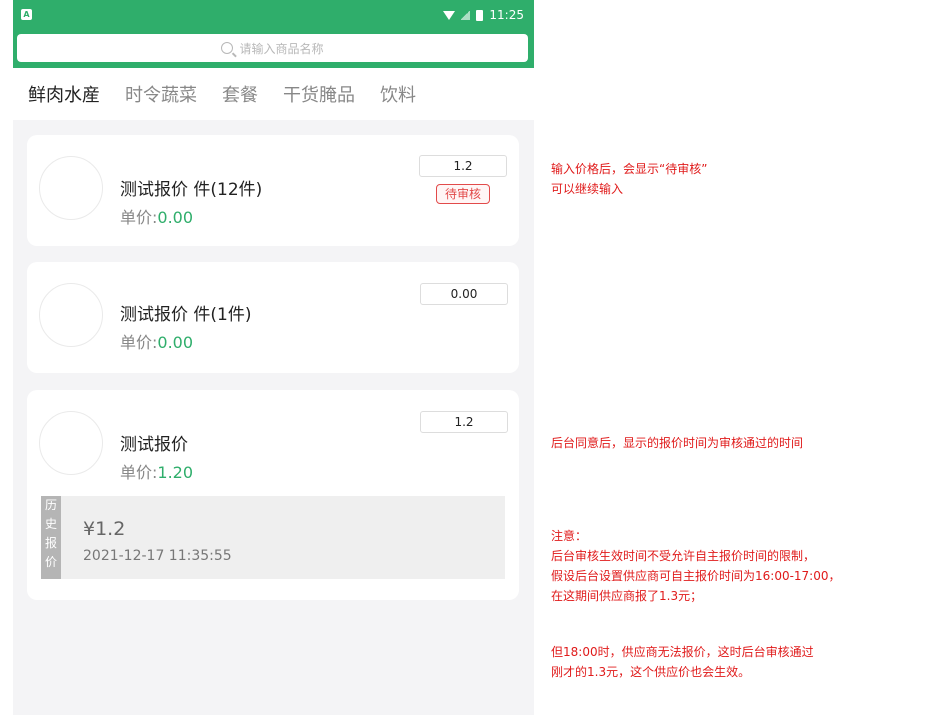 This screenshot has height=715, width=941. I want to click on status-time: 11:25, so click(506, 15).